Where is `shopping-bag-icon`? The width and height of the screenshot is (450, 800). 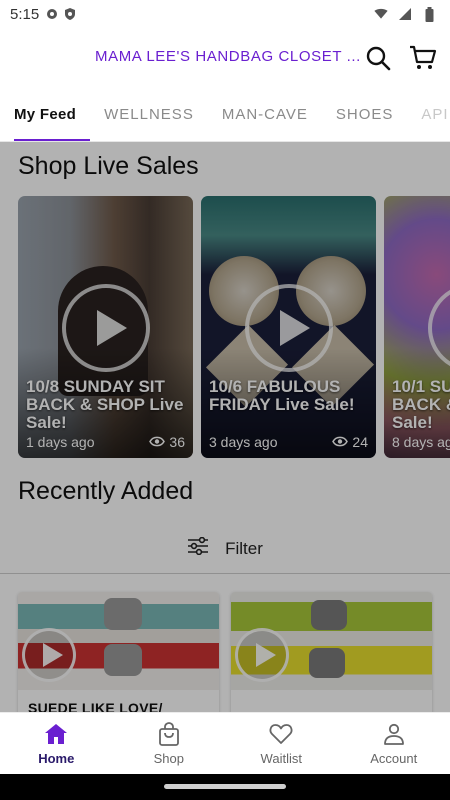
shopping-bag-icon is located at coordinates (169, 734).